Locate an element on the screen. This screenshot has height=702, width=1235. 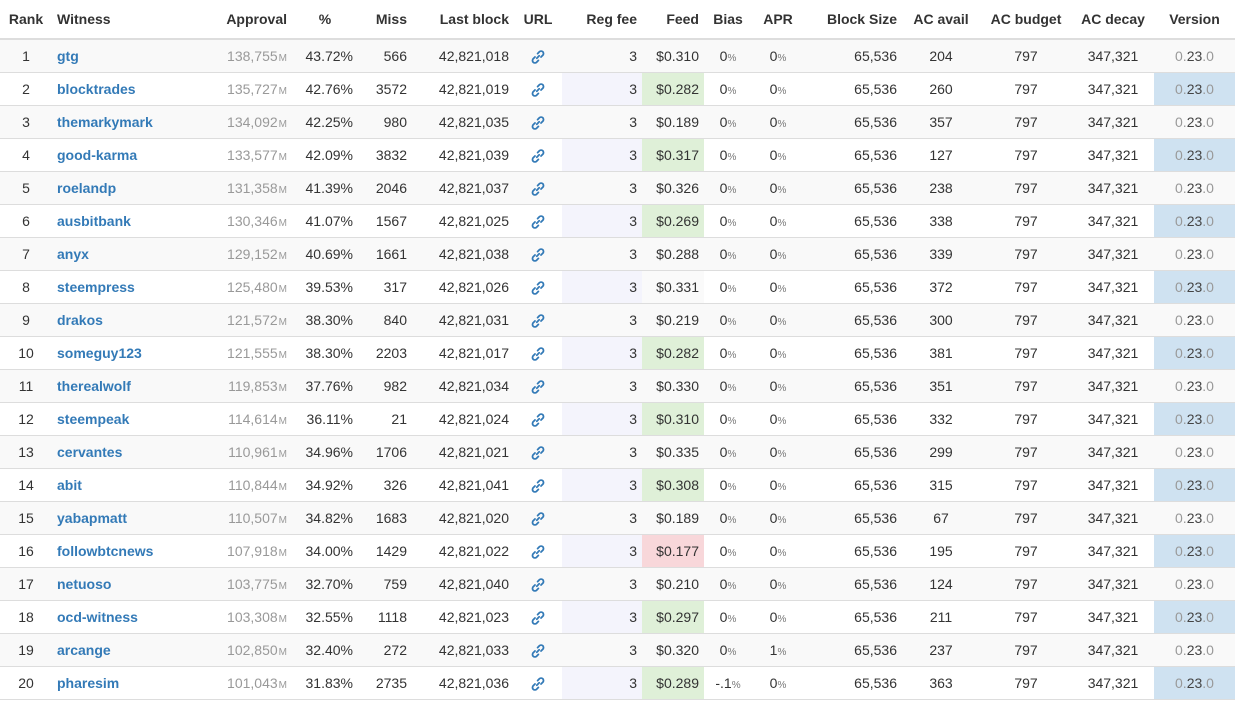
witness-cell: themarkymark is located at coordinates (116, 122).